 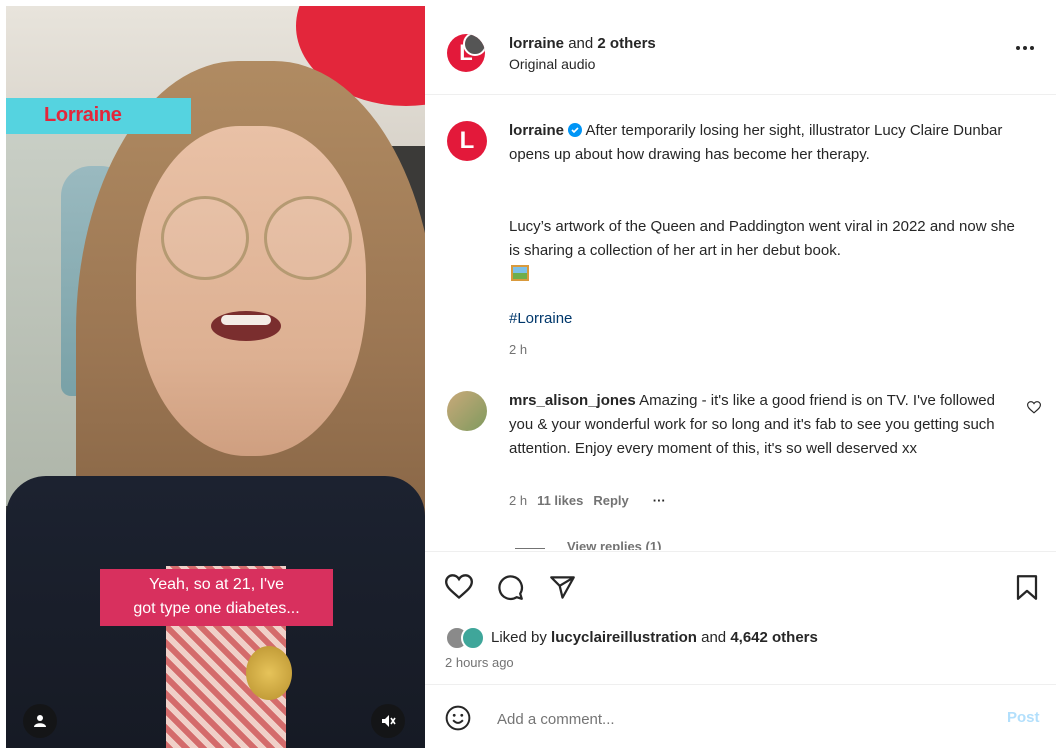 I want to click on like-button, so click(x=459, y=587).